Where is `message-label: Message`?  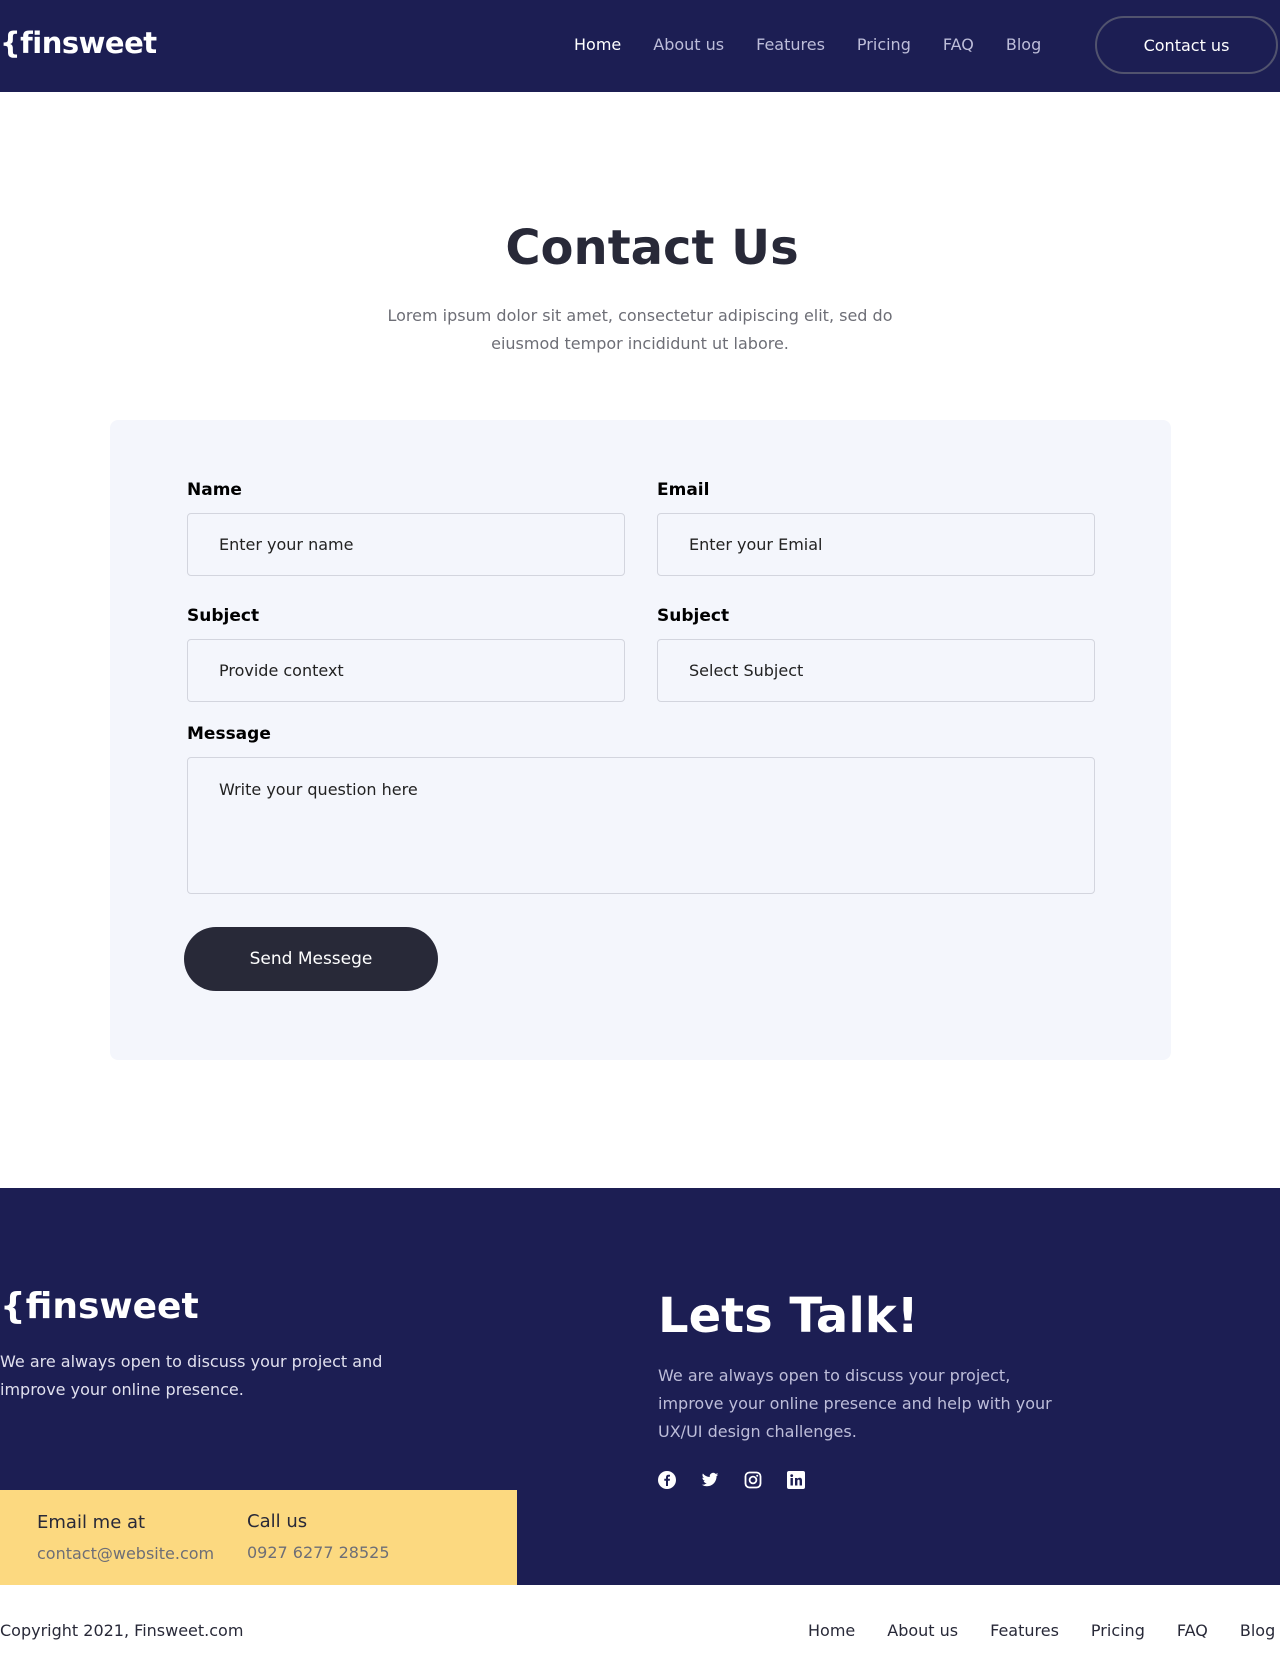
message-label: Message is located at coordinates (229, 734).